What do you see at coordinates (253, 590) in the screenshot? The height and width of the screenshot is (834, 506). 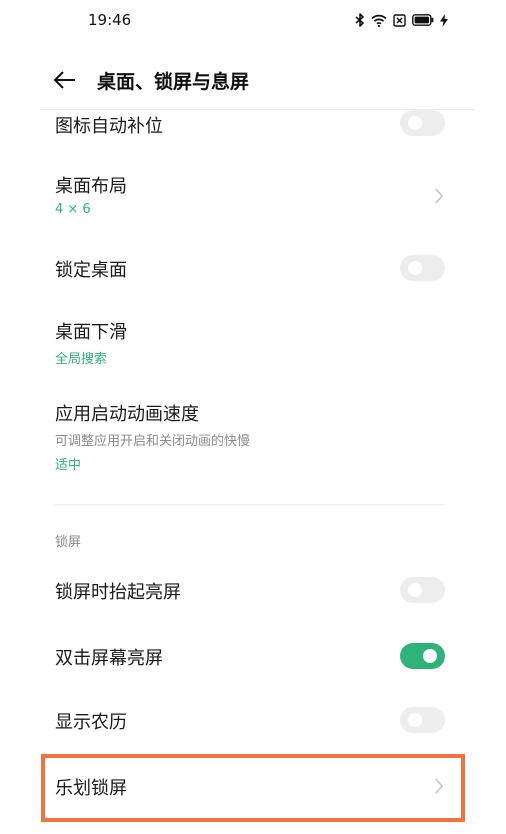 I see `setting-row-raise-to-wake: 锁屏时抬起亮屏` at bounding box center [253, 590].